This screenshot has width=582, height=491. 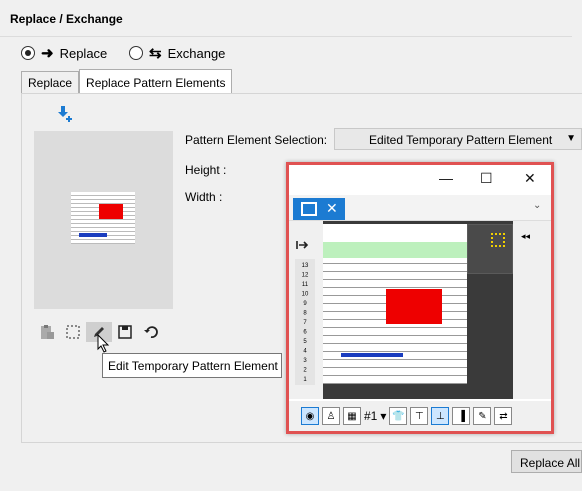 What do you see at coordinates (446, 178) in the screenshot?
I see `minimize-icon: —` at bounding box center [446, 178].